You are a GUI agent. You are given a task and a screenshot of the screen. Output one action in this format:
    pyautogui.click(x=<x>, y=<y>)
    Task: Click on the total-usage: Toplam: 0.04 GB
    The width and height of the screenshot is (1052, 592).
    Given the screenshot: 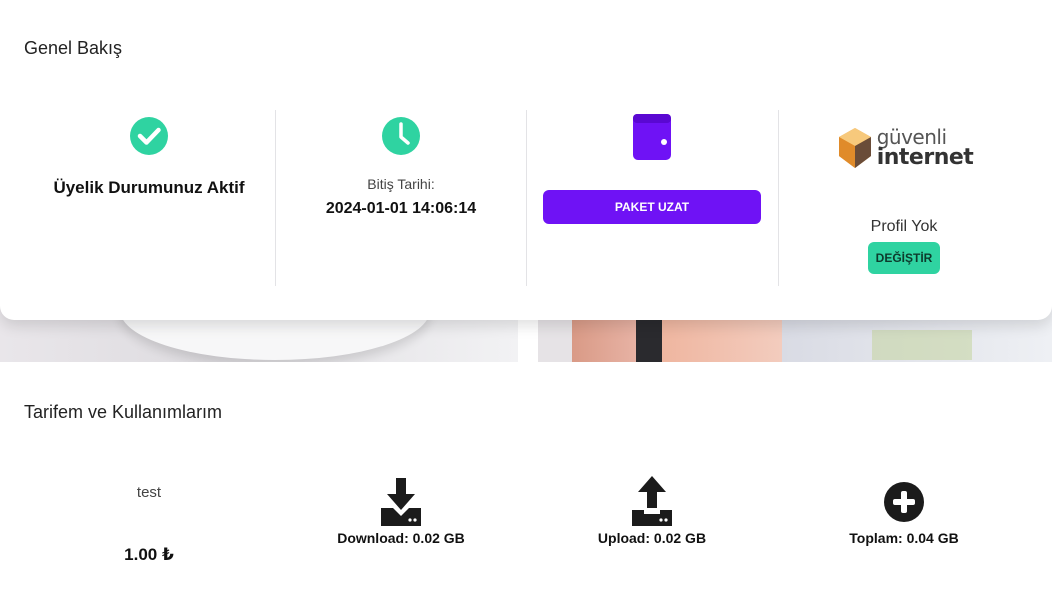 What is the action you would take?
    pyautogui.click(x=904, y=509)
    